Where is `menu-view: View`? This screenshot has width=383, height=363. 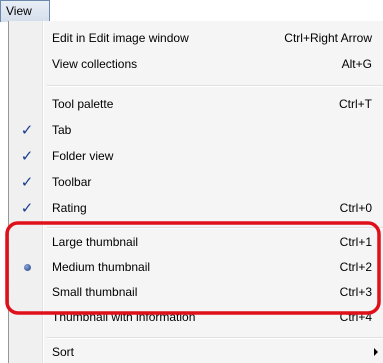 menu-view: View is located at coordinates (25, 11).